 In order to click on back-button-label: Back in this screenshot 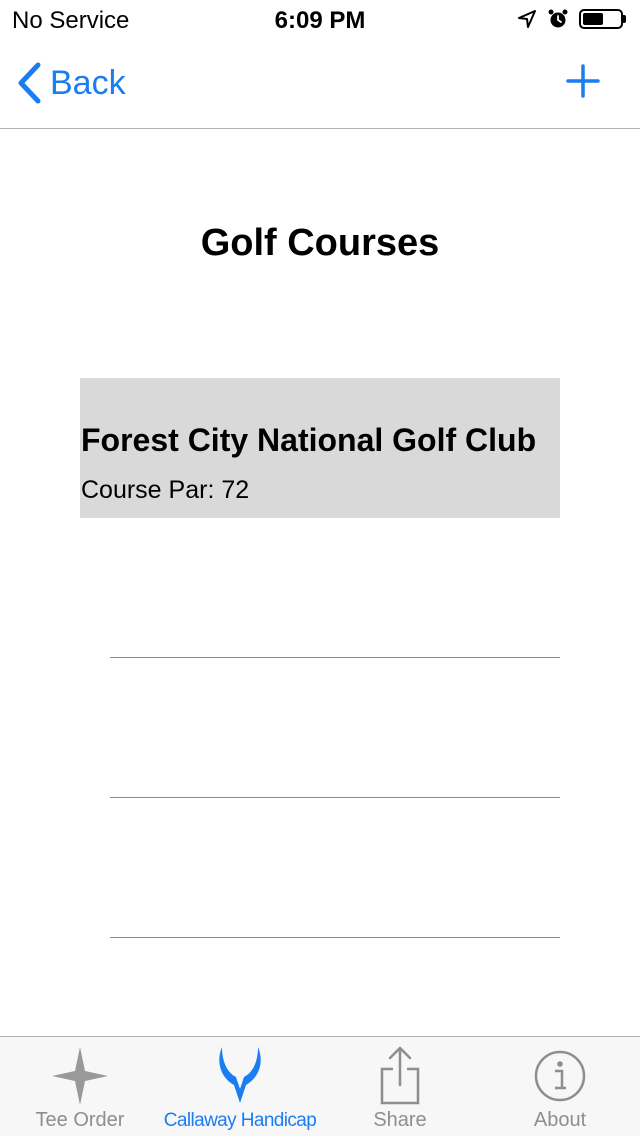, I will do `click(88, 82)`.